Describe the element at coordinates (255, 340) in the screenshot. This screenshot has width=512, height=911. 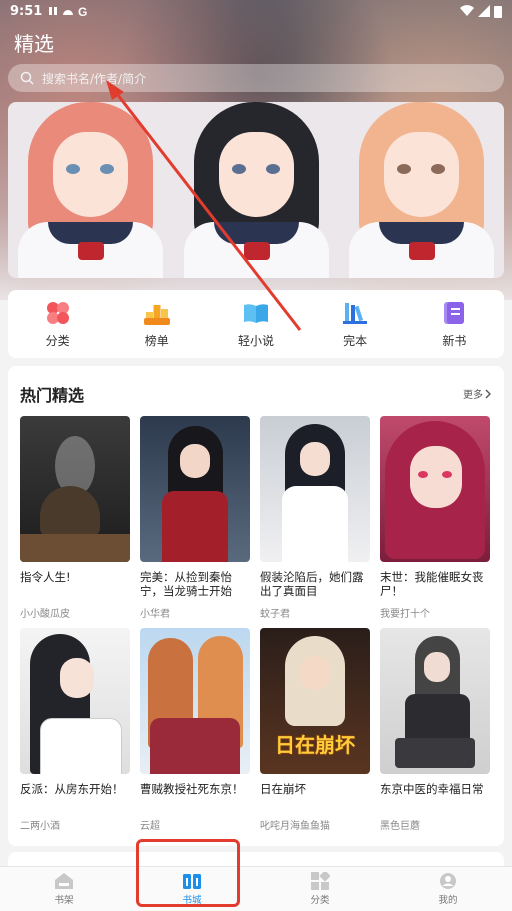
I see `shortcut-label: 轻小说` at that location.